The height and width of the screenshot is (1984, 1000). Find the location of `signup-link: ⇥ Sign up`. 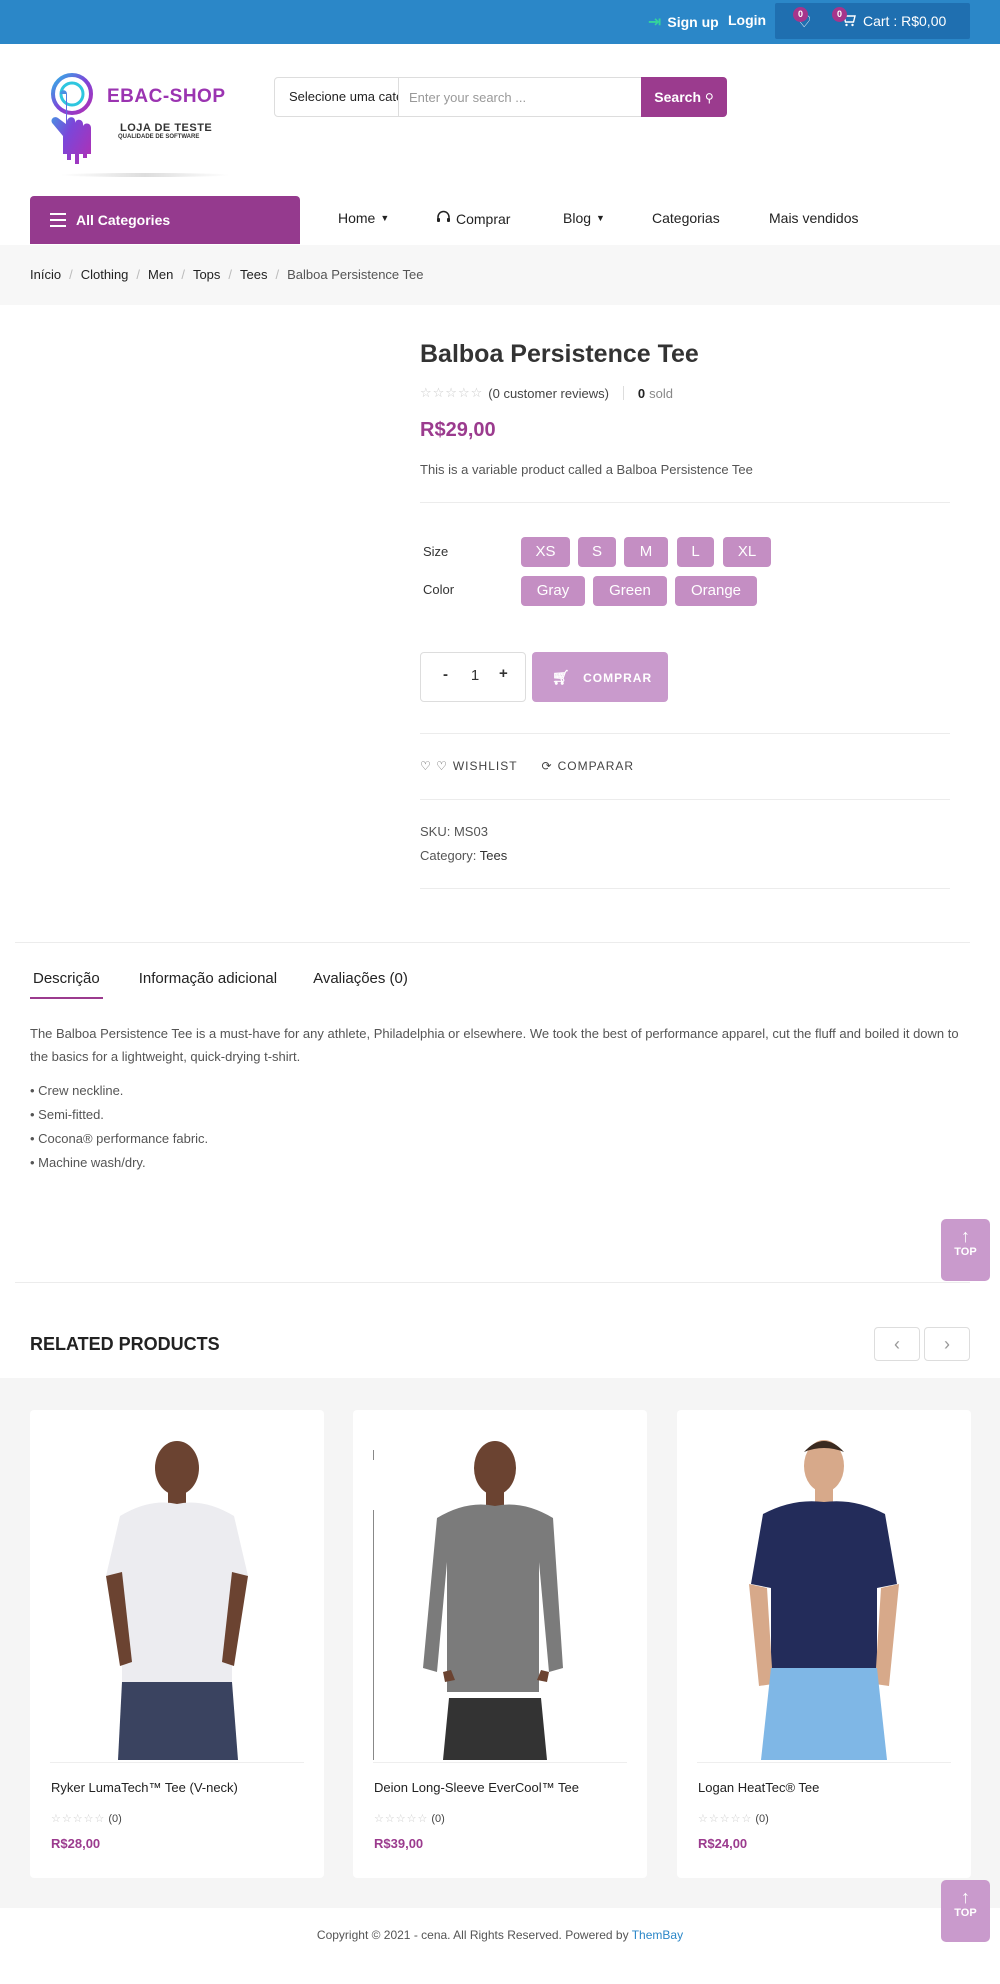

signup-link: ⇥ Sign up is located at coordinates (683, 22).